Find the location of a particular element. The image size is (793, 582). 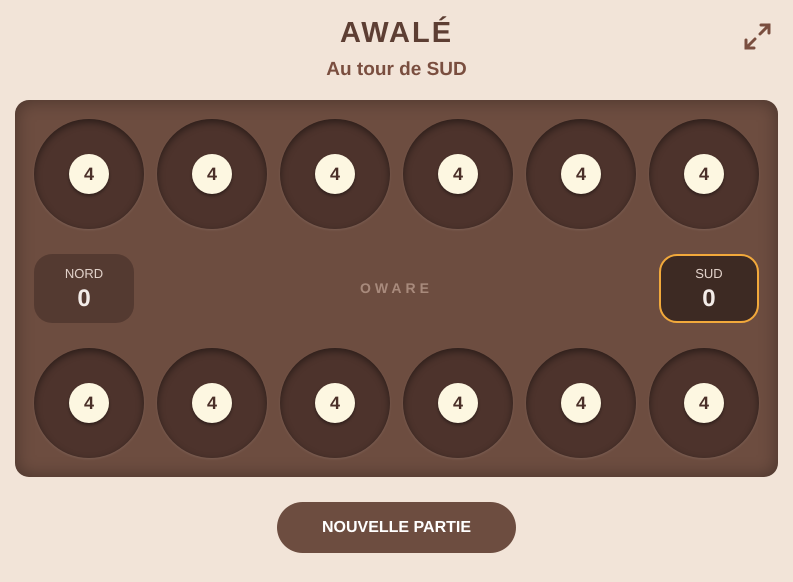

game-title: AWALÉ is located at coordinates (397, 33).